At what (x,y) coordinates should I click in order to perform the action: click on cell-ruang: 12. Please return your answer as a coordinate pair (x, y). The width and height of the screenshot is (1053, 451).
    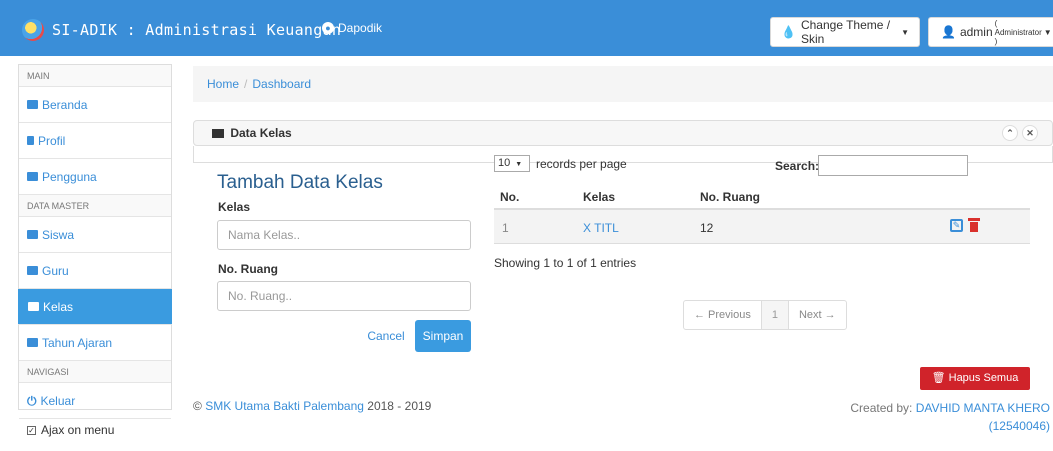
    Looking at the image, I should click on (707, 228).